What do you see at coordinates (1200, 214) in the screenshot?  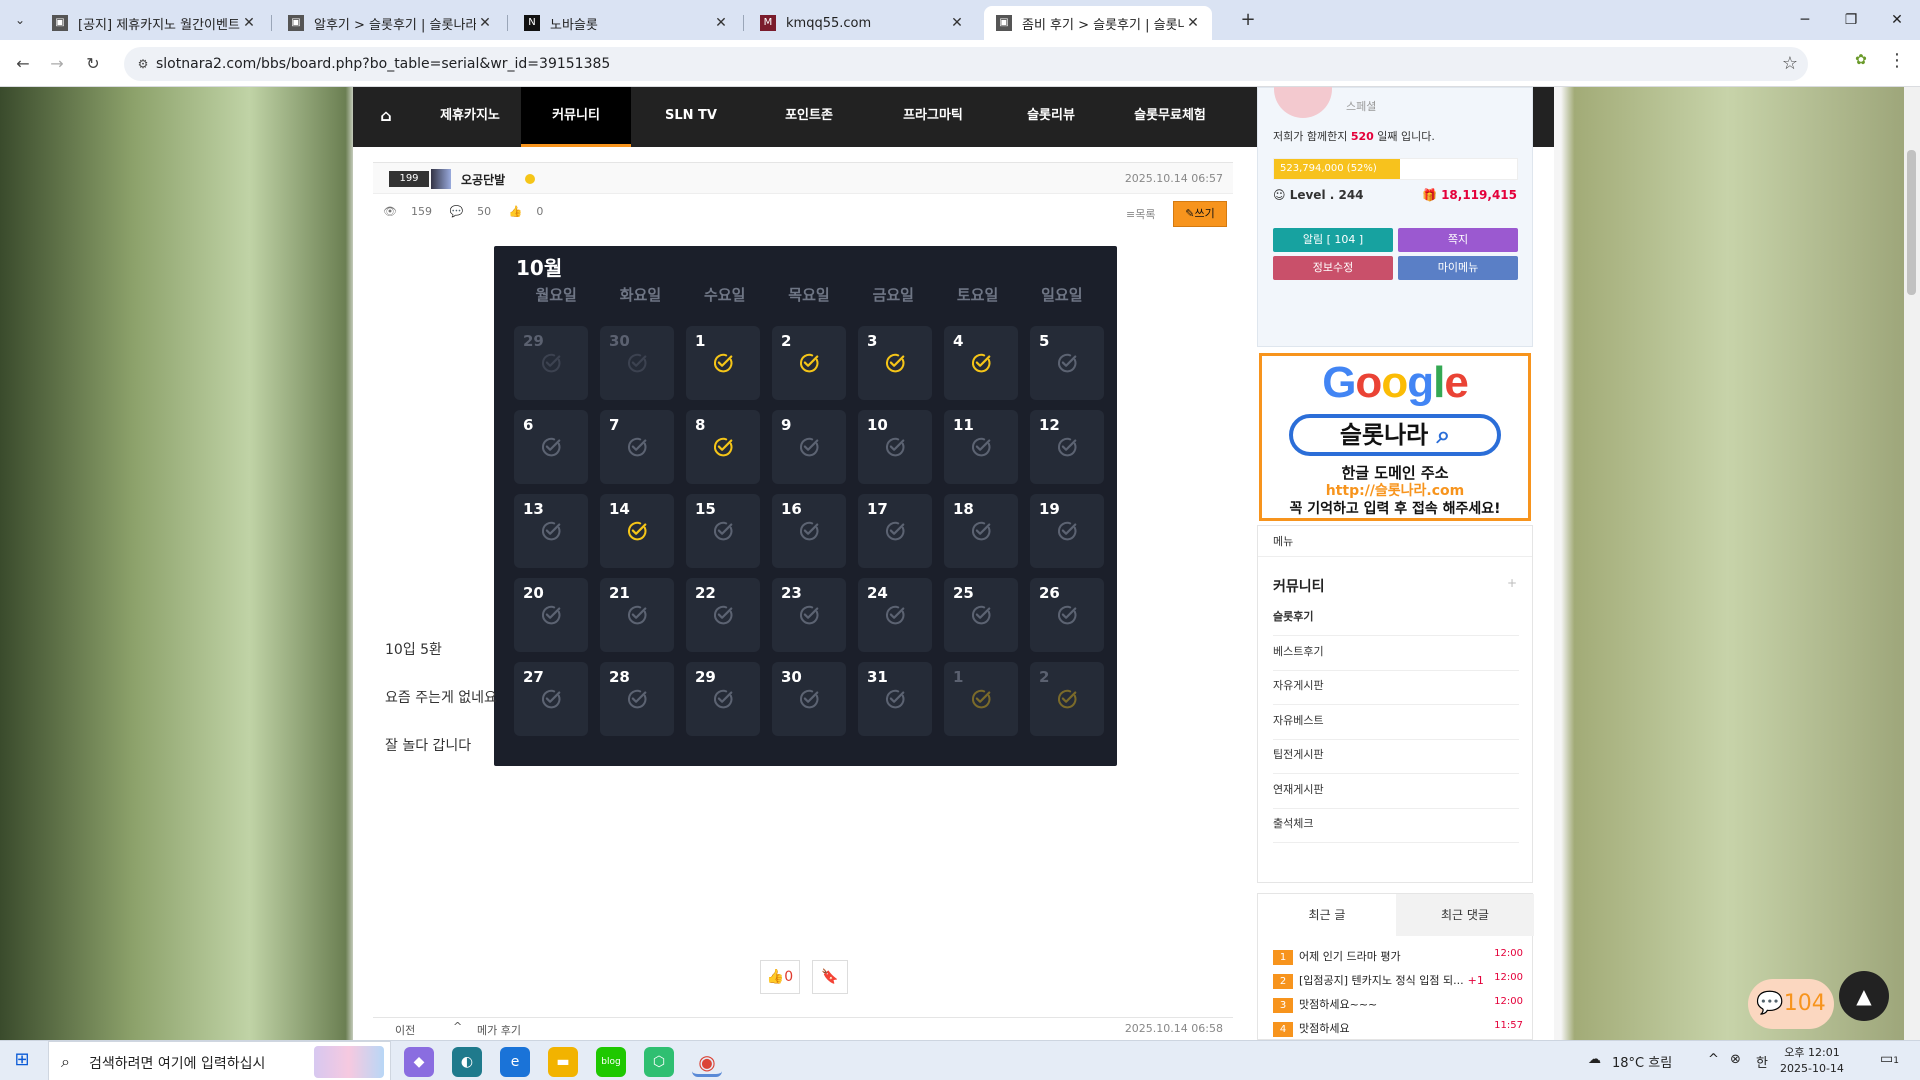 I see `write-button: ✎쓰기` at bounding box center [1200, 214].